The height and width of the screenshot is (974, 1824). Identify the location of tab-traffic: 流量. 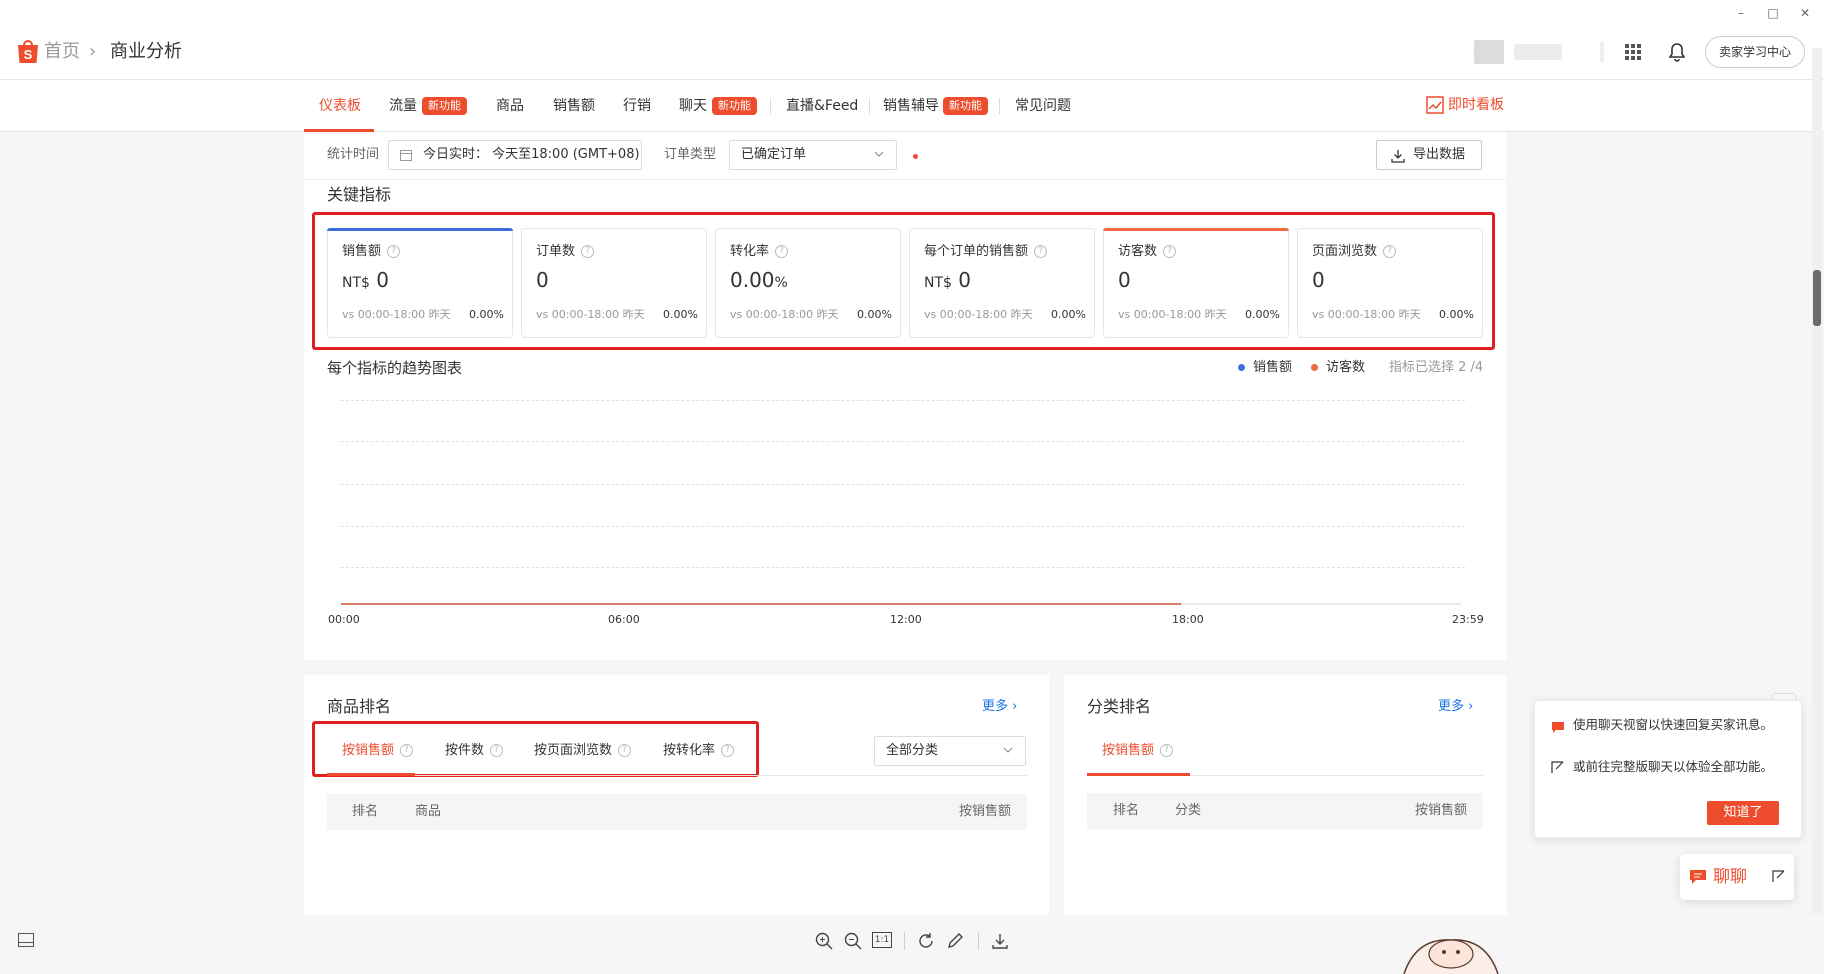
(403, 106).